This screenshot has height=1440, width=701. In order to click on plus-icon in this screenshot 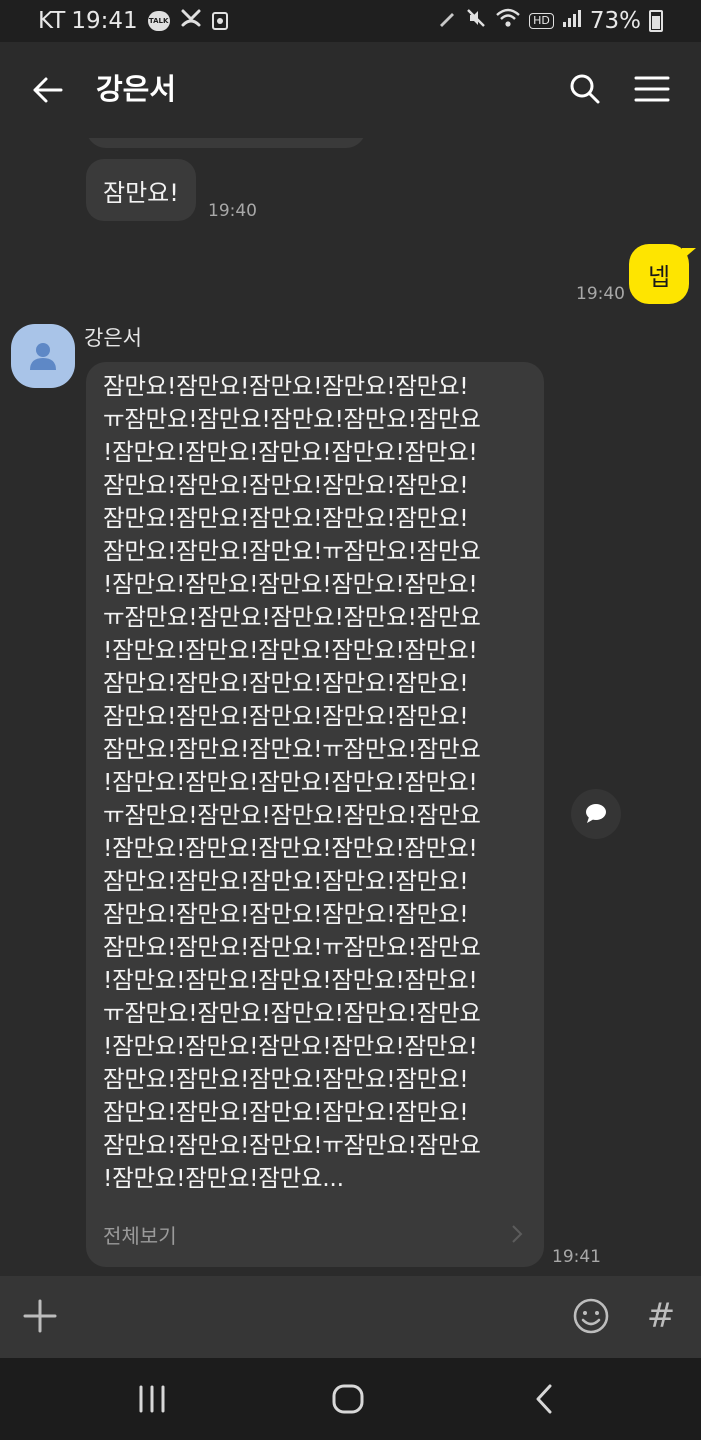, I will do `click(40, 1316)`.